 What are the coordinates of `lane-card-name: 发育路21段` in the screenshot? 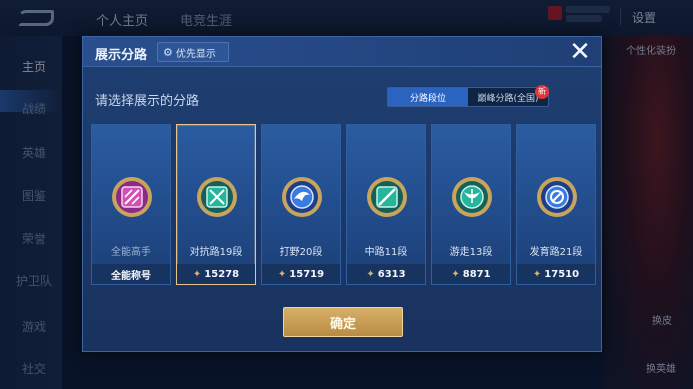 It's located at (556, 252).